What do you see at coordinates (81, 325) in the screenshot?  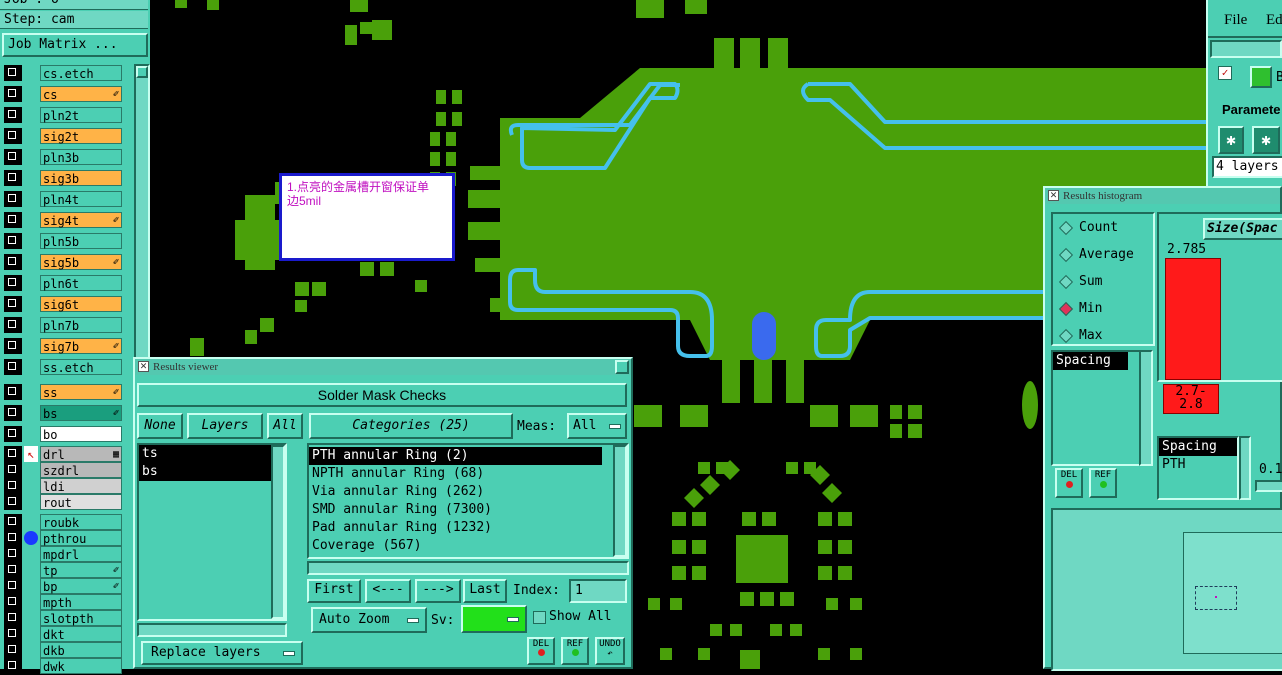 I see `layer-name: pln7b` at bounding box center [81, 325].